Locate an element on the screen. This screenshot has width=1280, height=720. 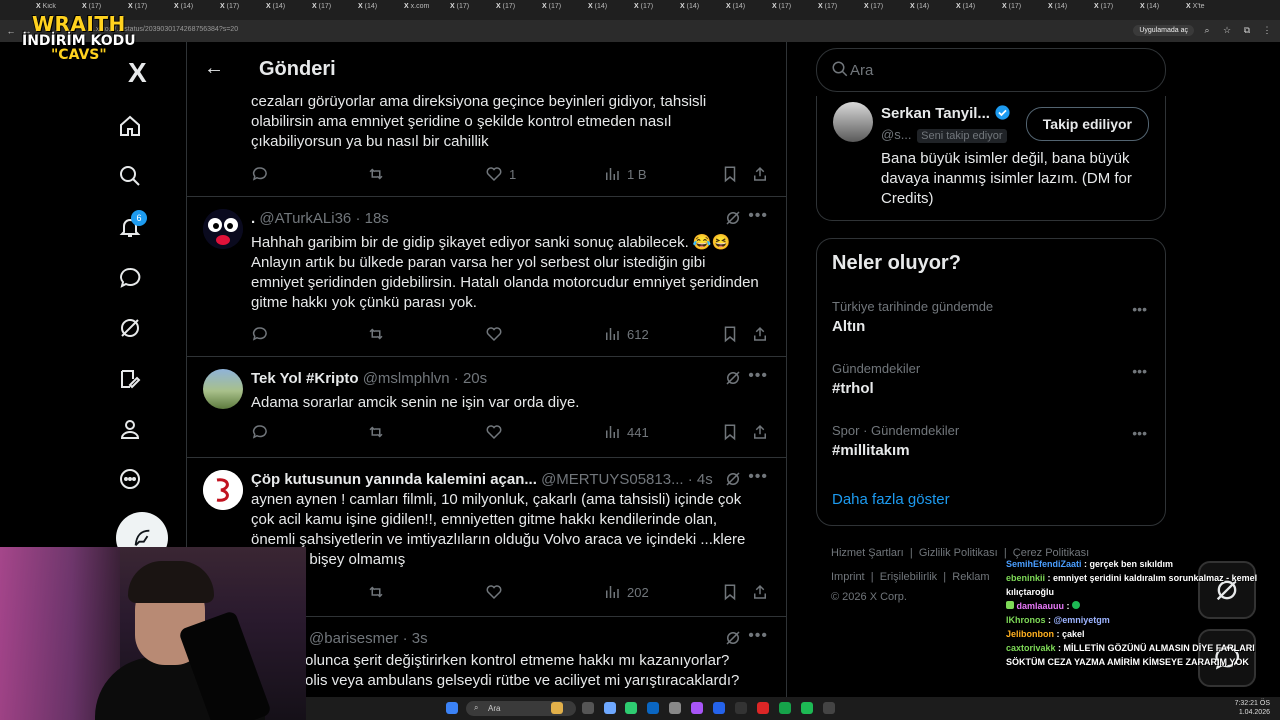
tweet-time: 20s is located at coordinates (475, 378).